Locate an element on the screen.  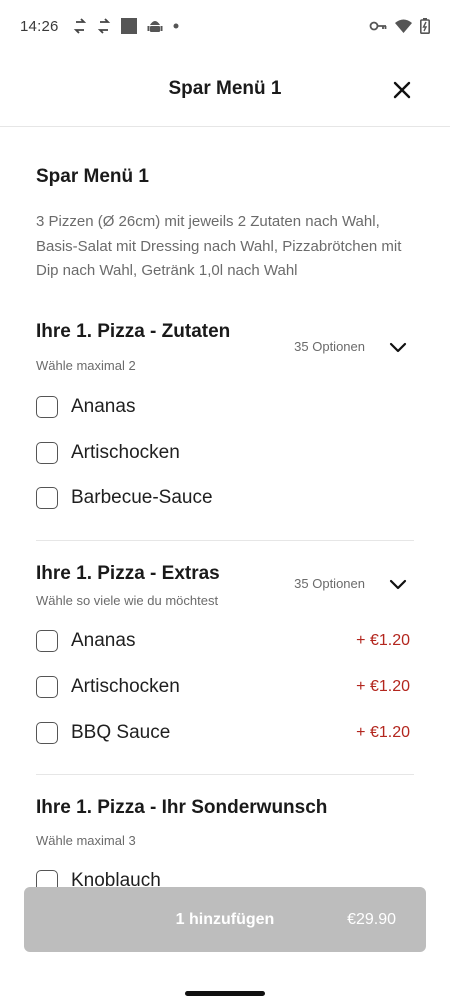
option-row: Artischocken is located at coordinates (225, 453).